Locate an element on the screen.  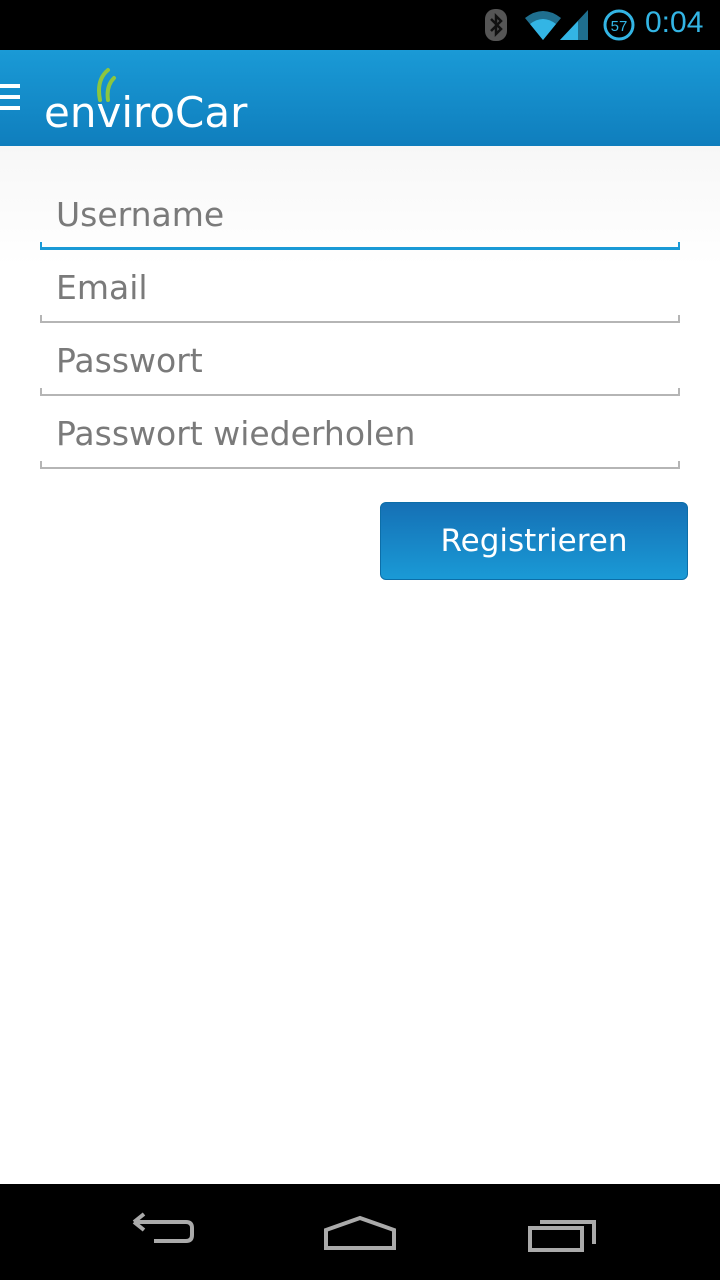
app-logo: enviroCar is located at coordinates (149, 101).